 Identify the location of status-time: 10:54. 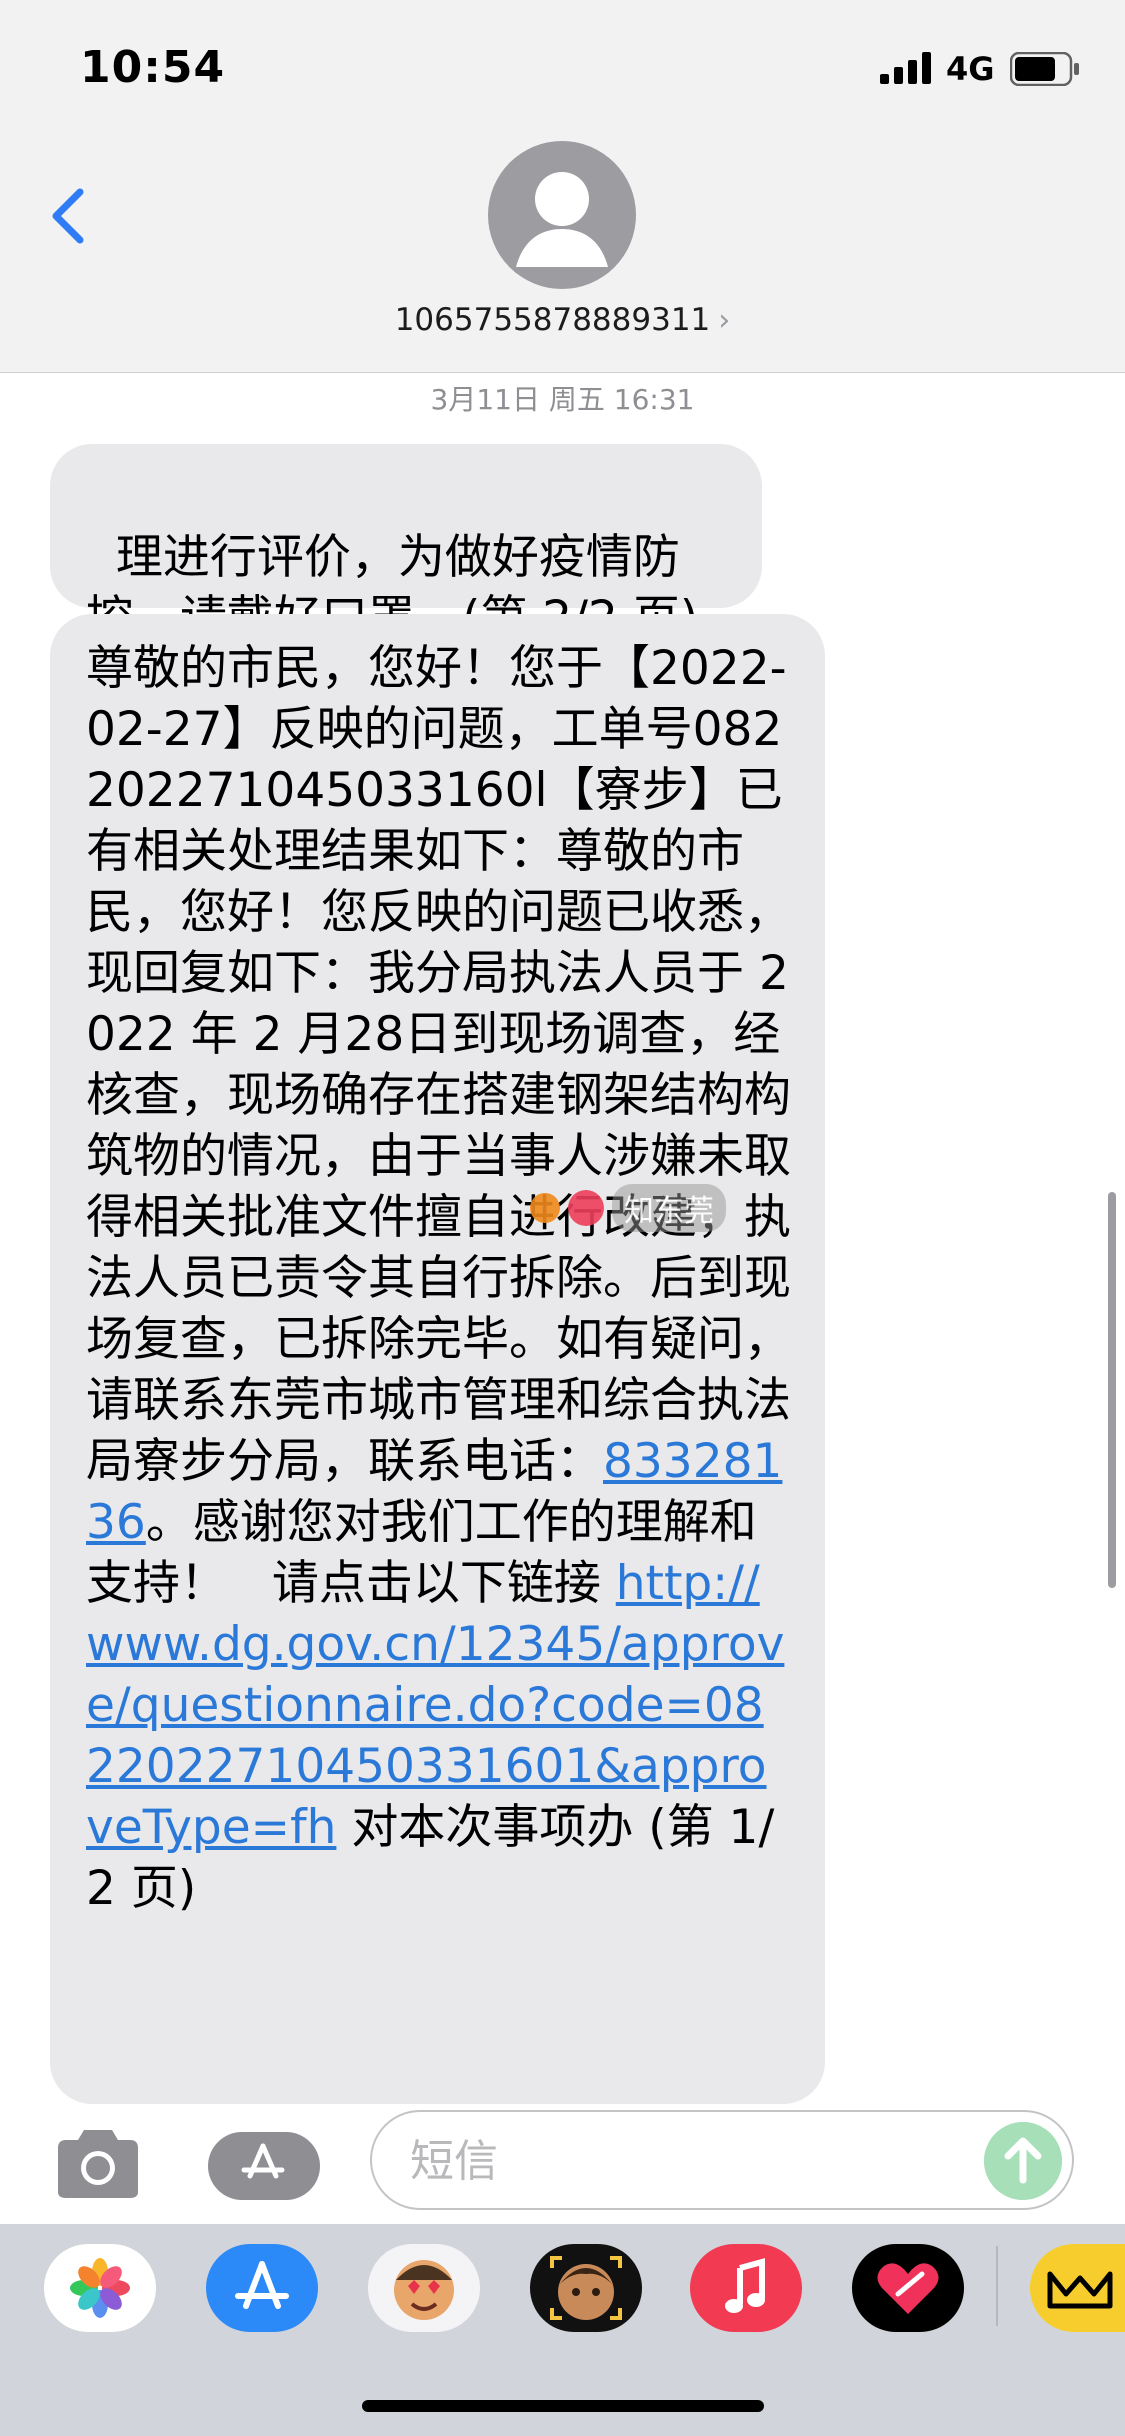
(153, 67).